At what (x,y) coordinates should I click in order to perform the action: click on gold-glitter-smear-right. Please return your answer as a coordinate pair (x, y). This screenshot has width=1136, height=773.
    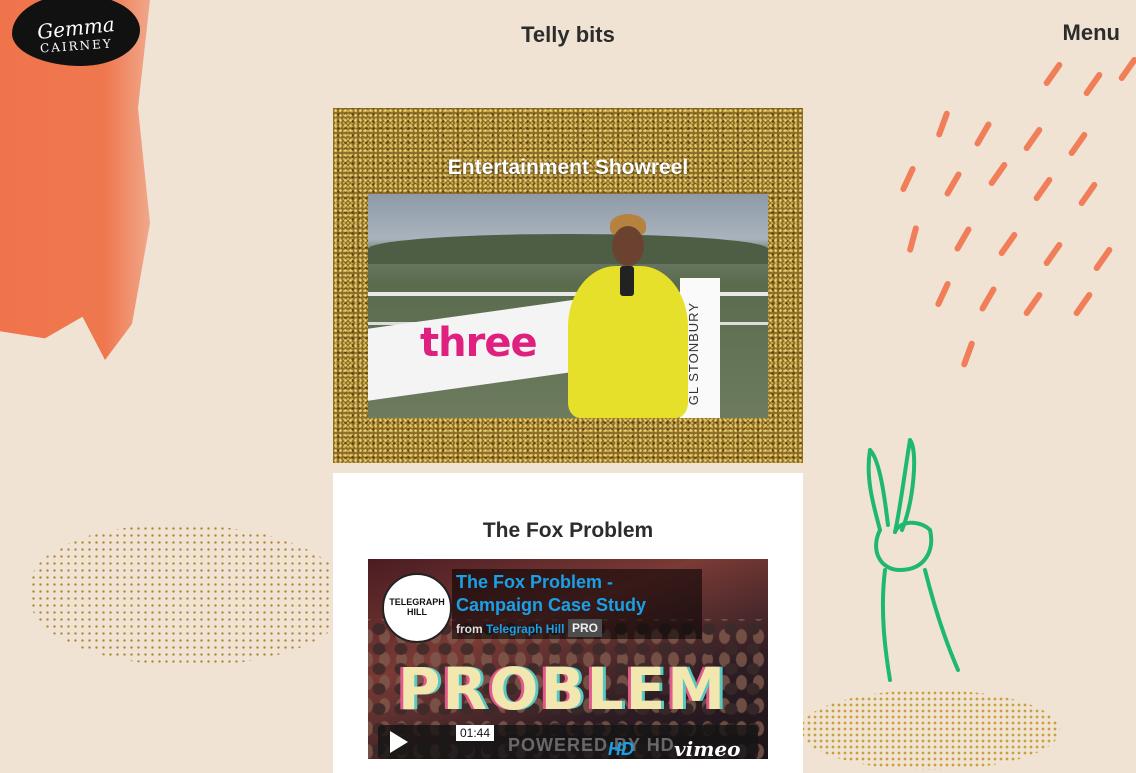
    Looking at the image, I should click on (930, 730).